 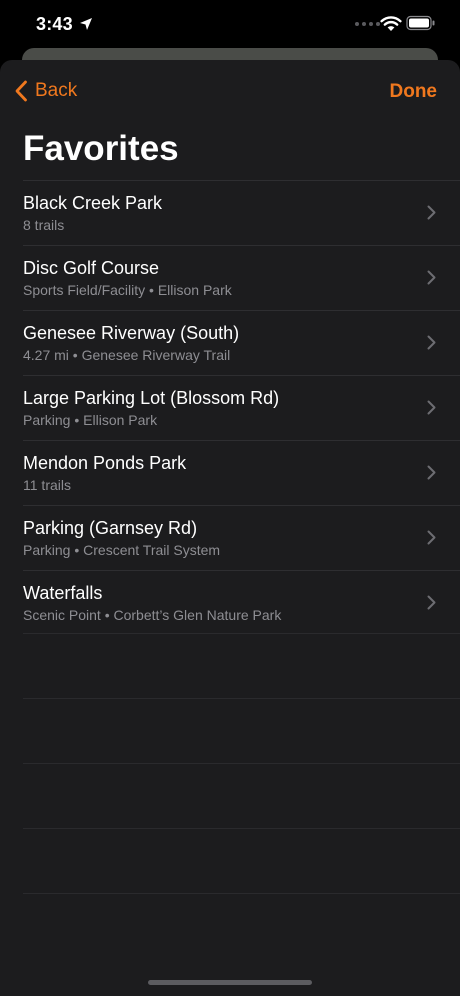 I want to click on list-item-subtitle: 4.27 mi • Genesee Riverway Trail, so click(x=127, y=355).